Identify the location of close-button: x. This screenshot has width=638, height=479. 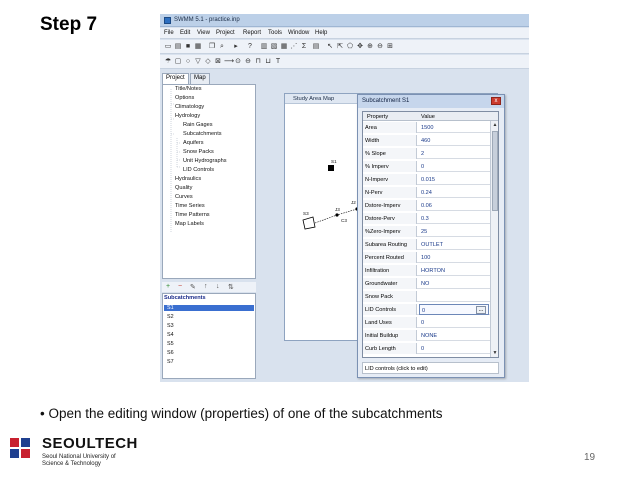
(496, 101).